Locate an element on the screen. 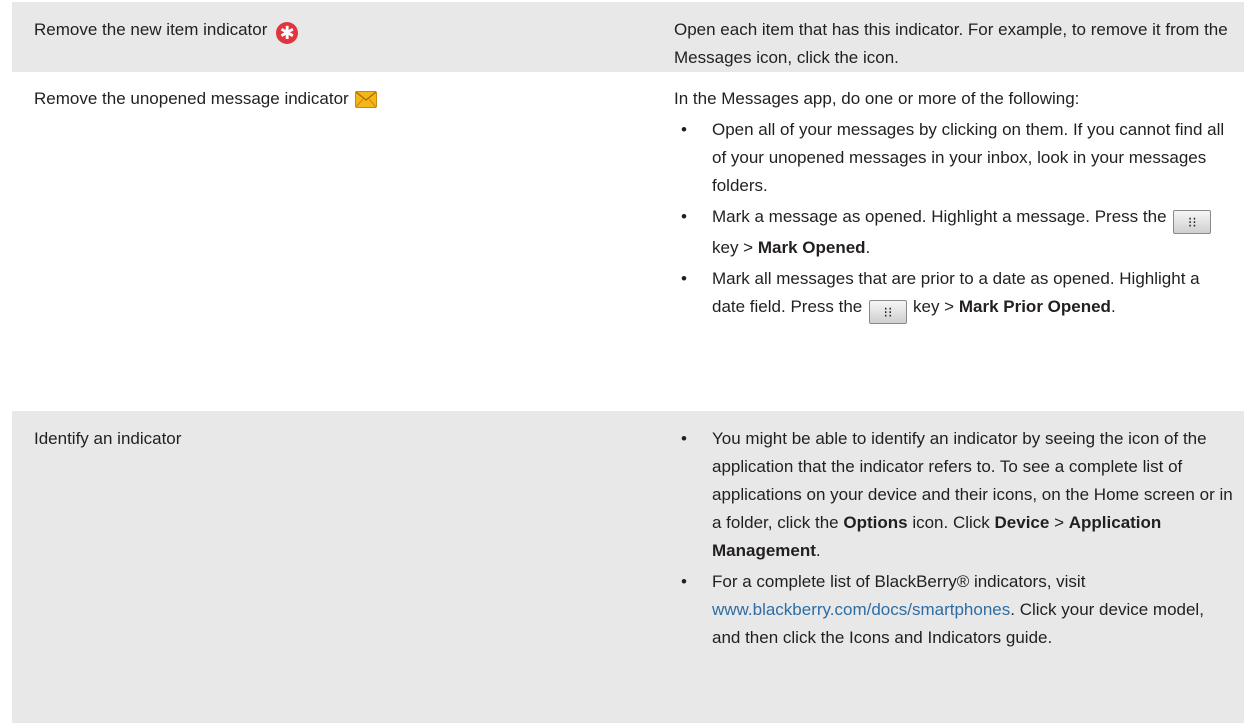  menu-command: Mark Prior Opened is located at coordinates (1034, 306).